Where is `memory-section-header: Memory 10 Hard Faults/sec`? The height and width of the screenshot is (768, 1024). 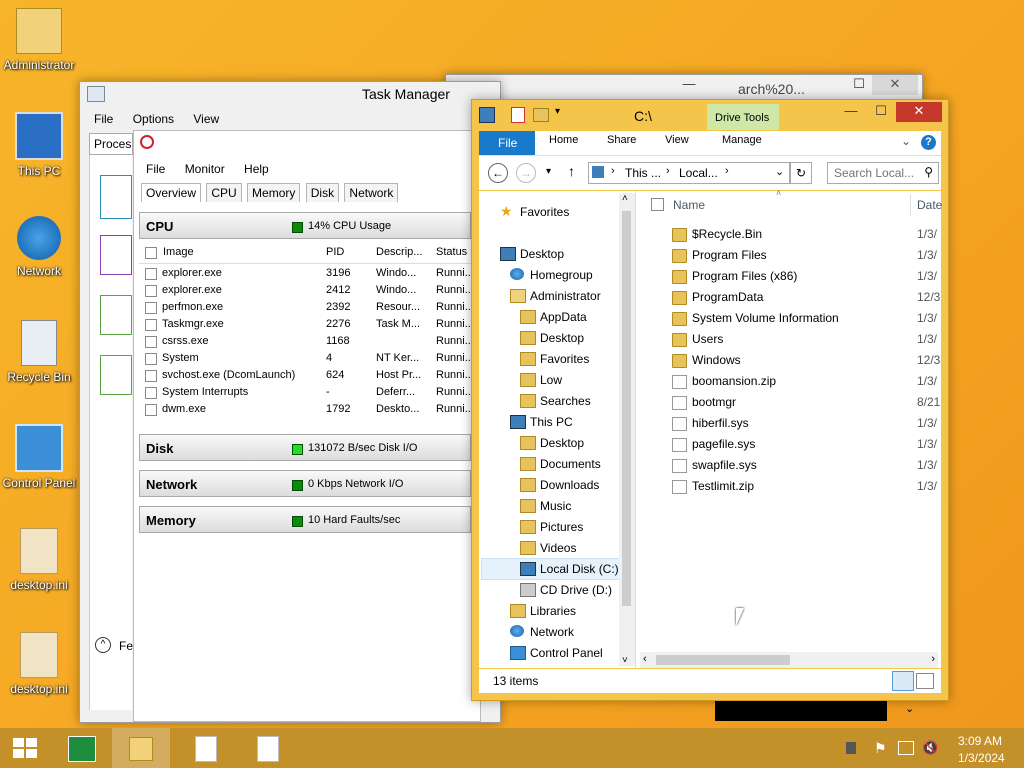
memory-section-header: Memory 10 Hard Faults/sec is located at coordinates (305, 519).